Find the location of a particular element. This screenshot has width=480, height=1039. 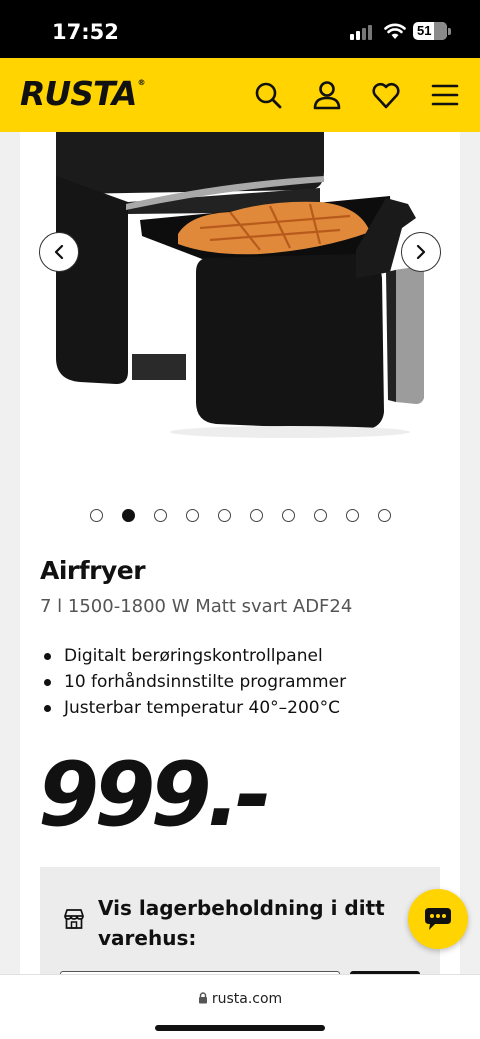

site-header: RUSTA® is located at coordinates (240, 95).